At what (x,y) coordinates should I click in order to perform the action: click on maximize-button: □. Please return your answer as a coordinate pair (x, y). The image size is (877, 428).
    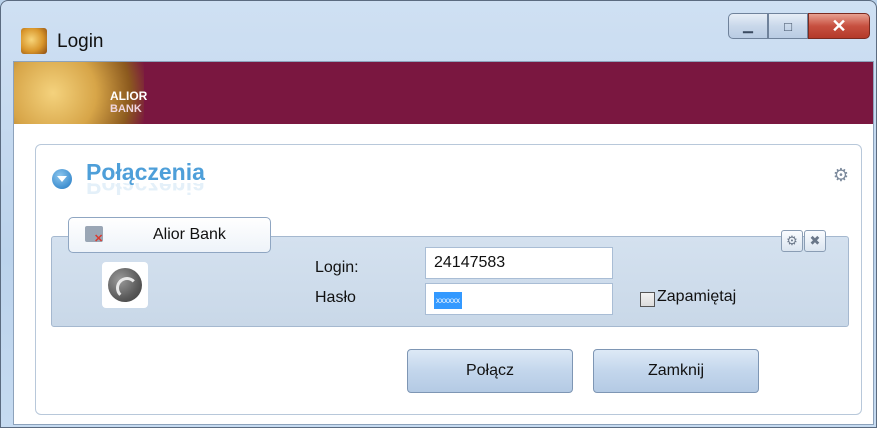
    Looking at the image, I should click on (788, 26).